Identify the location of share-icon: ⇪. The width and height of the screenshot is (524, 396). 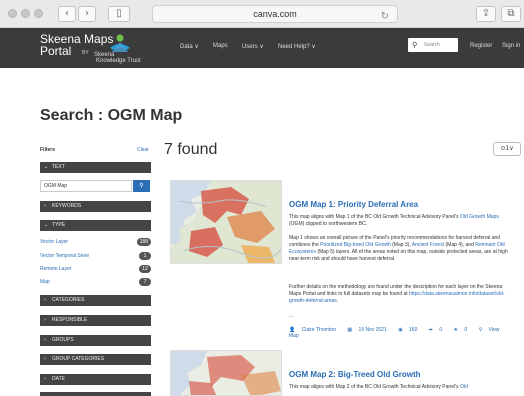
(486, 13).